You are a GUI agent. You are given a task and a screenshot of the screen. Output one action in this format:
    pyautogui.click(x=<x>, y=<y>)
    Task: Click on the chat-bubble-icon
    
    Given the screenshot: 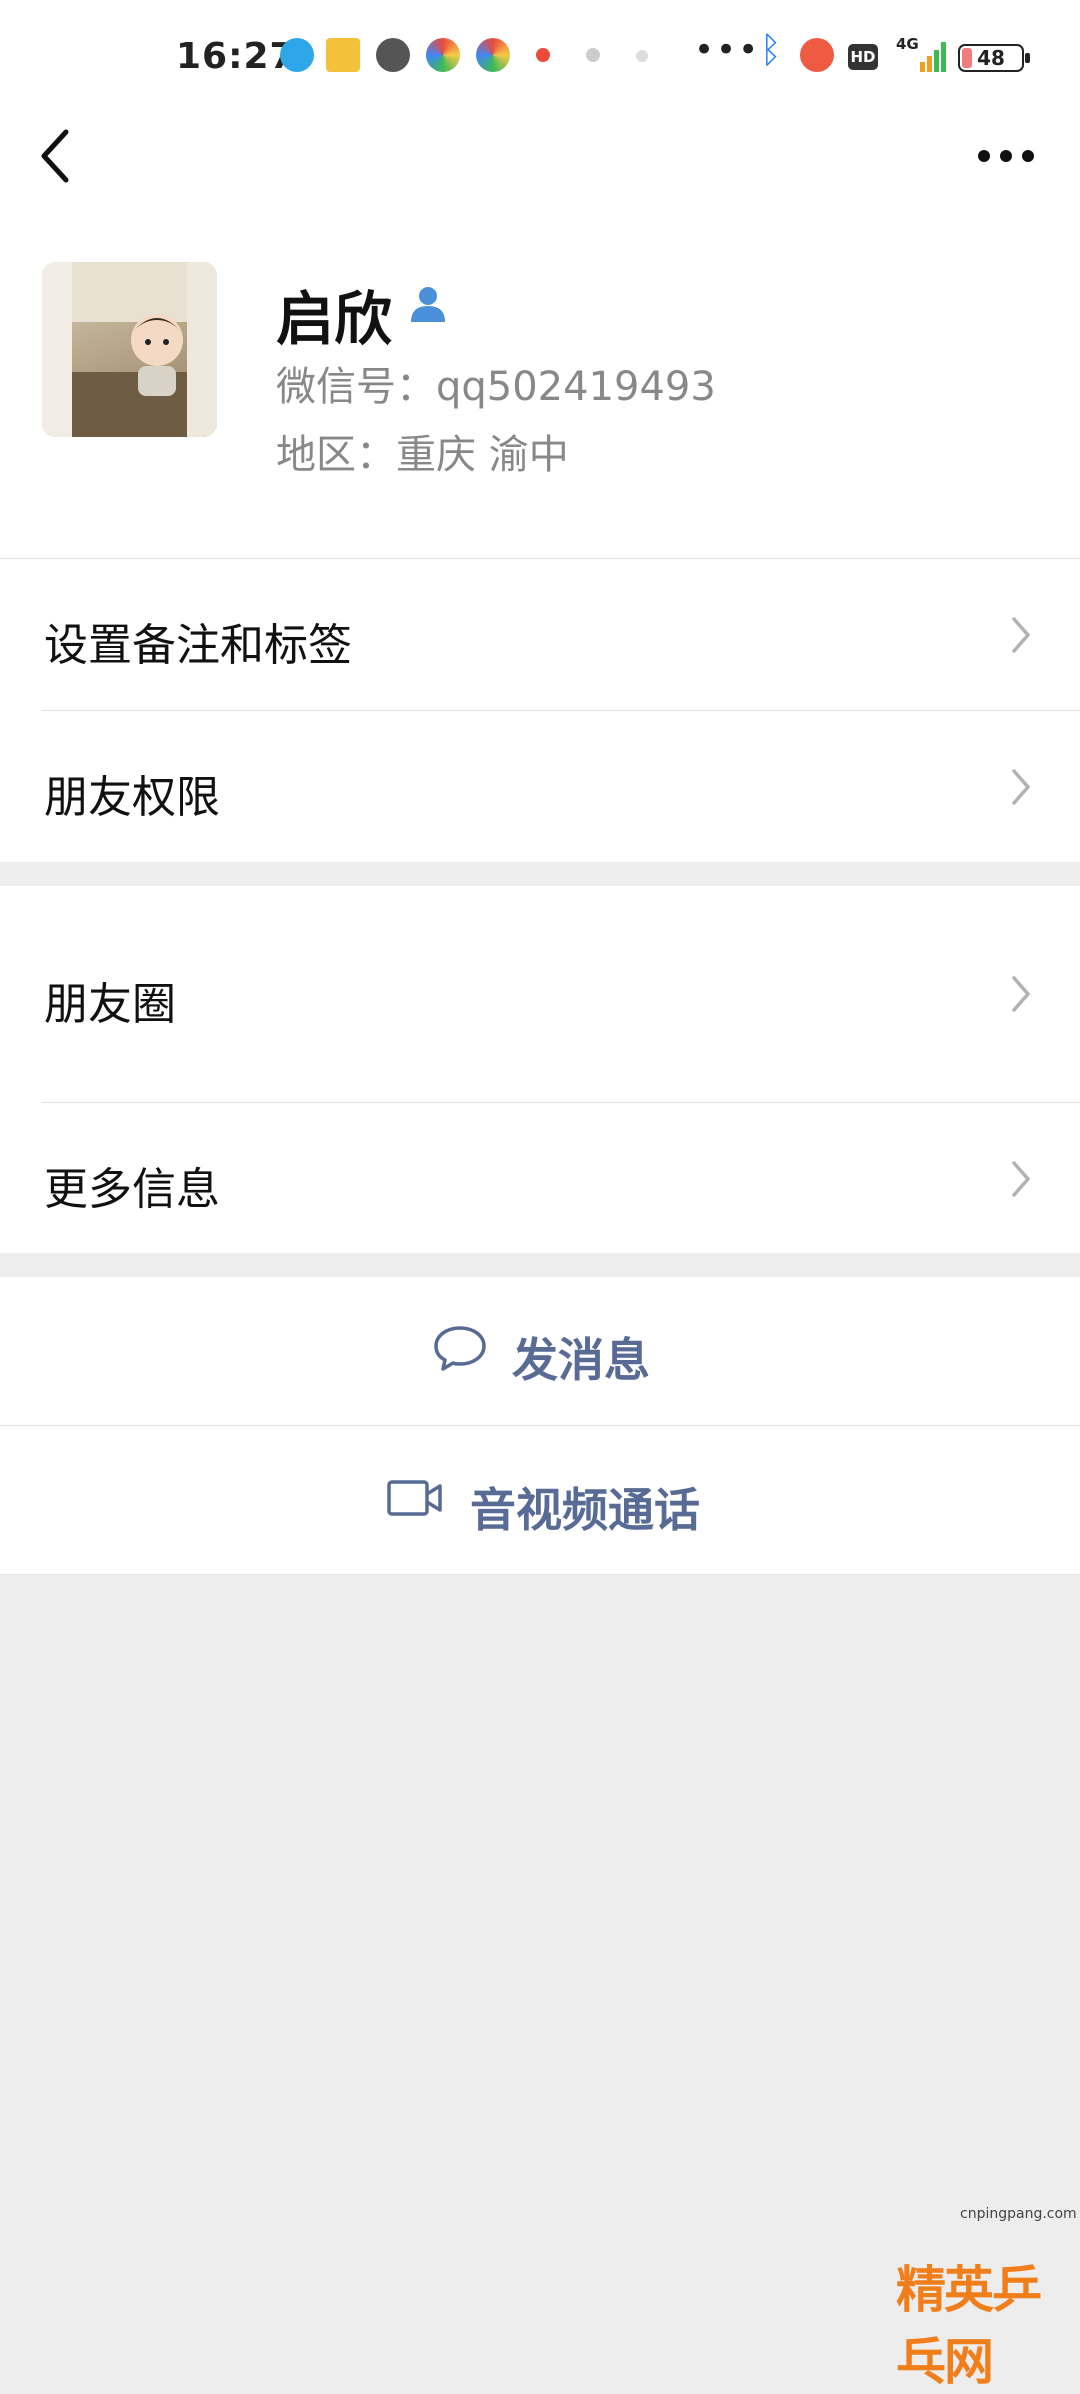 What is the action you would take?
    pyautogui.click(x=460, y=1348)
    